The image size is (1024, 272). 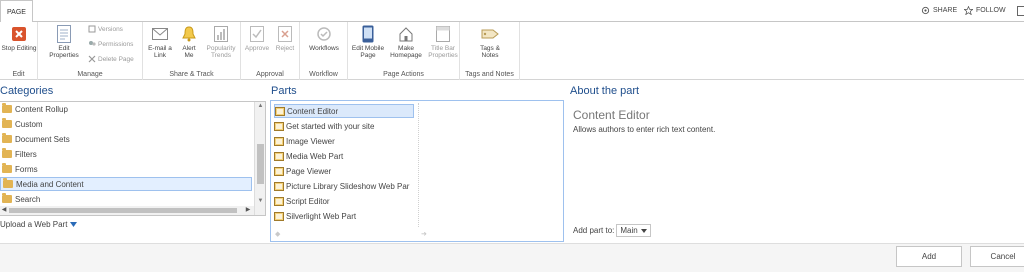 I want to click on part-item-media-web-part: Media Web Part, so click(x=344, y=156).